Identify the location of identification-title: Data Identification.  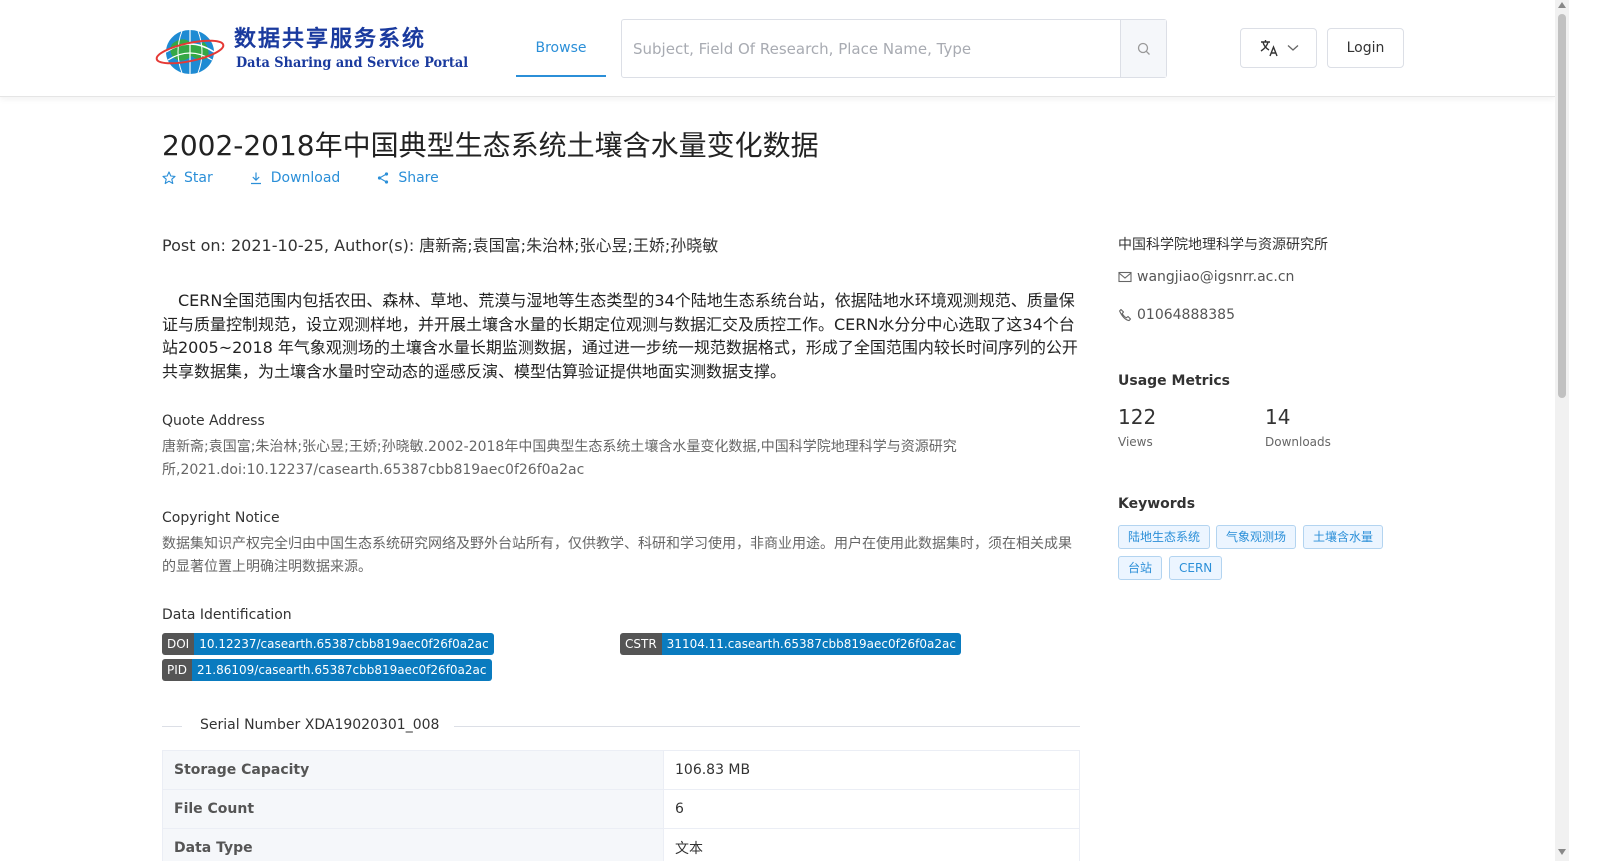
(227, 615).